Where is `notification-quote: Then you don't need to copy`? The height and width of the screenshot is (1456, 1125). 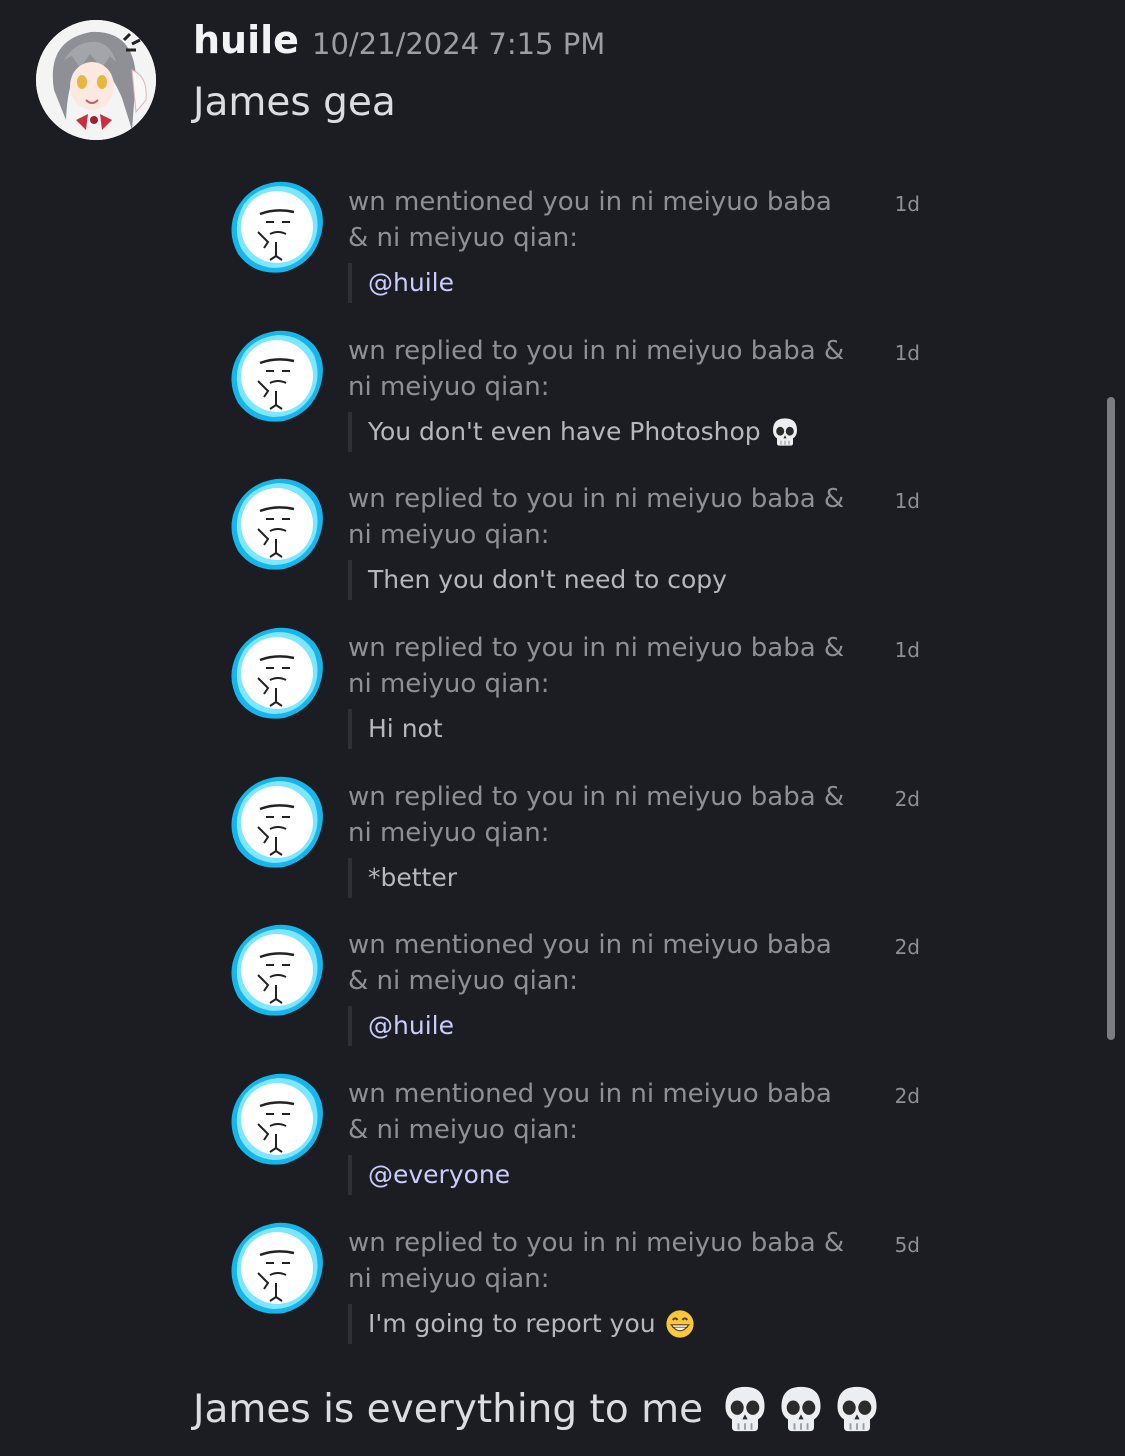
notification-quote: Then you don't need to copy is located at coordinates (537, 580).